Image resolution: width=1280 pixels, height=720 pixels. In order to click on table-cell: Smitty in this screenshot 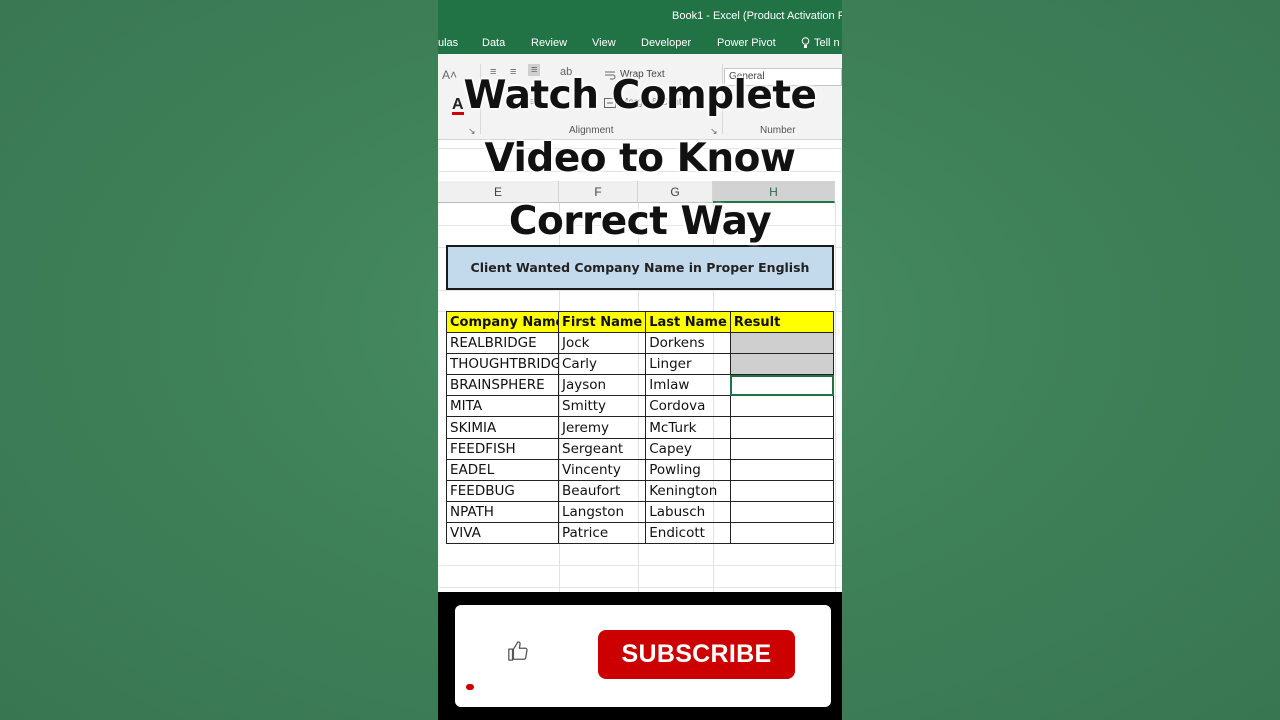, I will do `click(602, 406)`.